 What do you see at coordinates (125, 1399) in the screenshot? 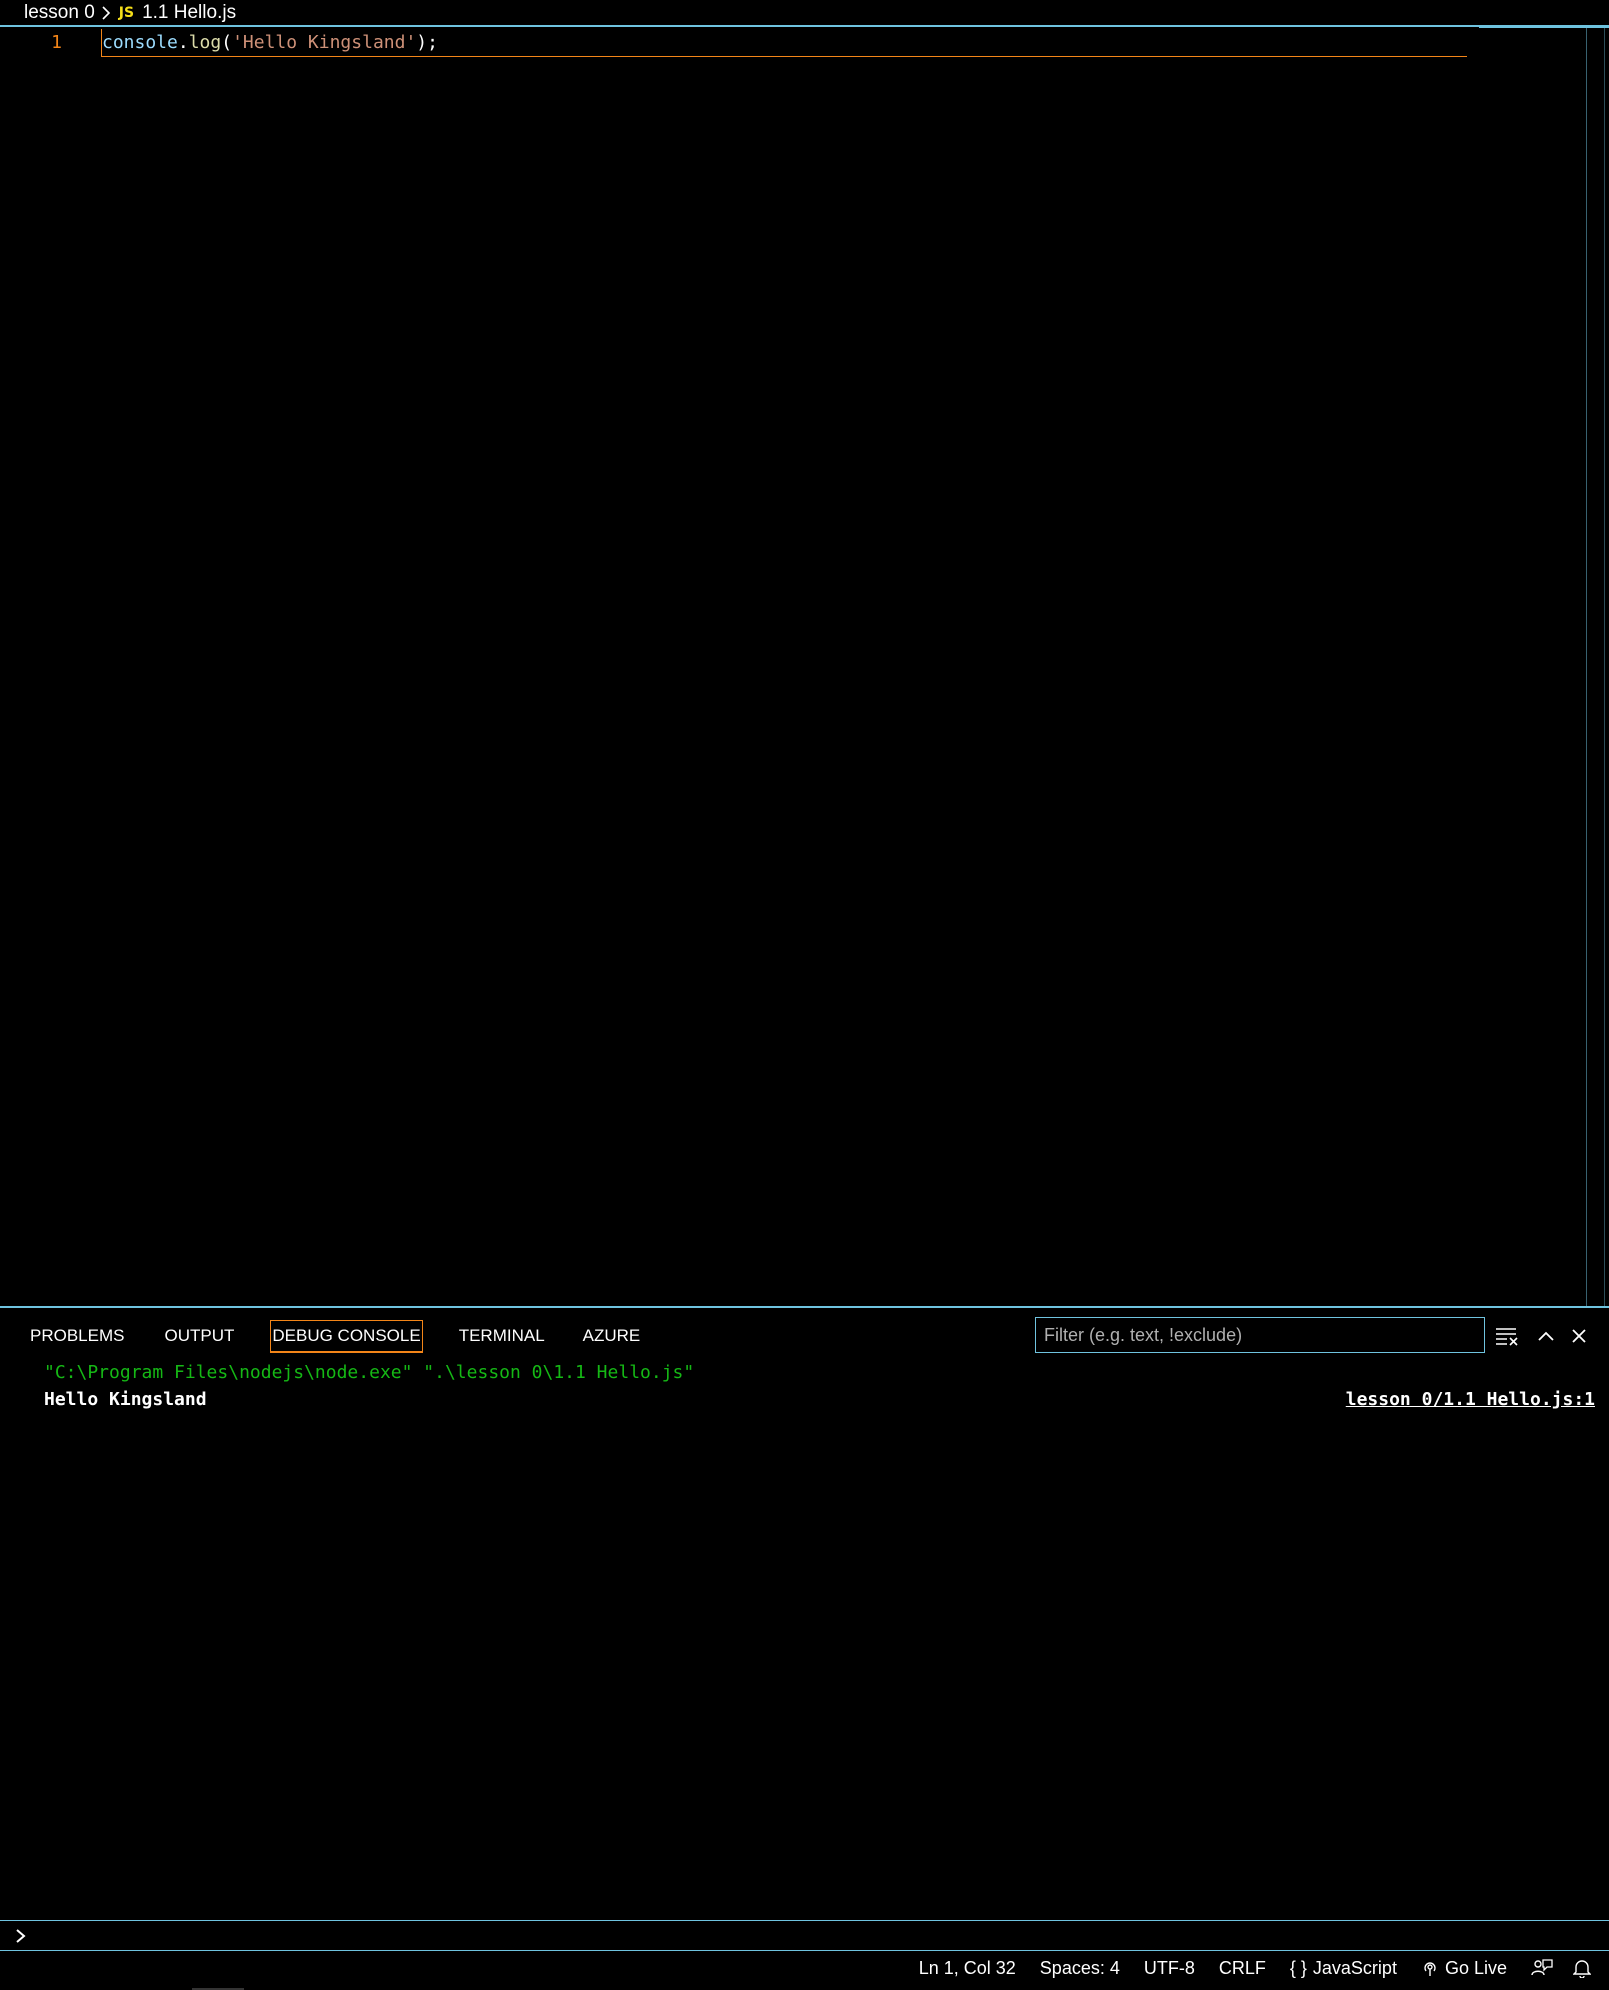
I see `console-output-line: Hello Kingsland` at bounding box center [125, 1399].